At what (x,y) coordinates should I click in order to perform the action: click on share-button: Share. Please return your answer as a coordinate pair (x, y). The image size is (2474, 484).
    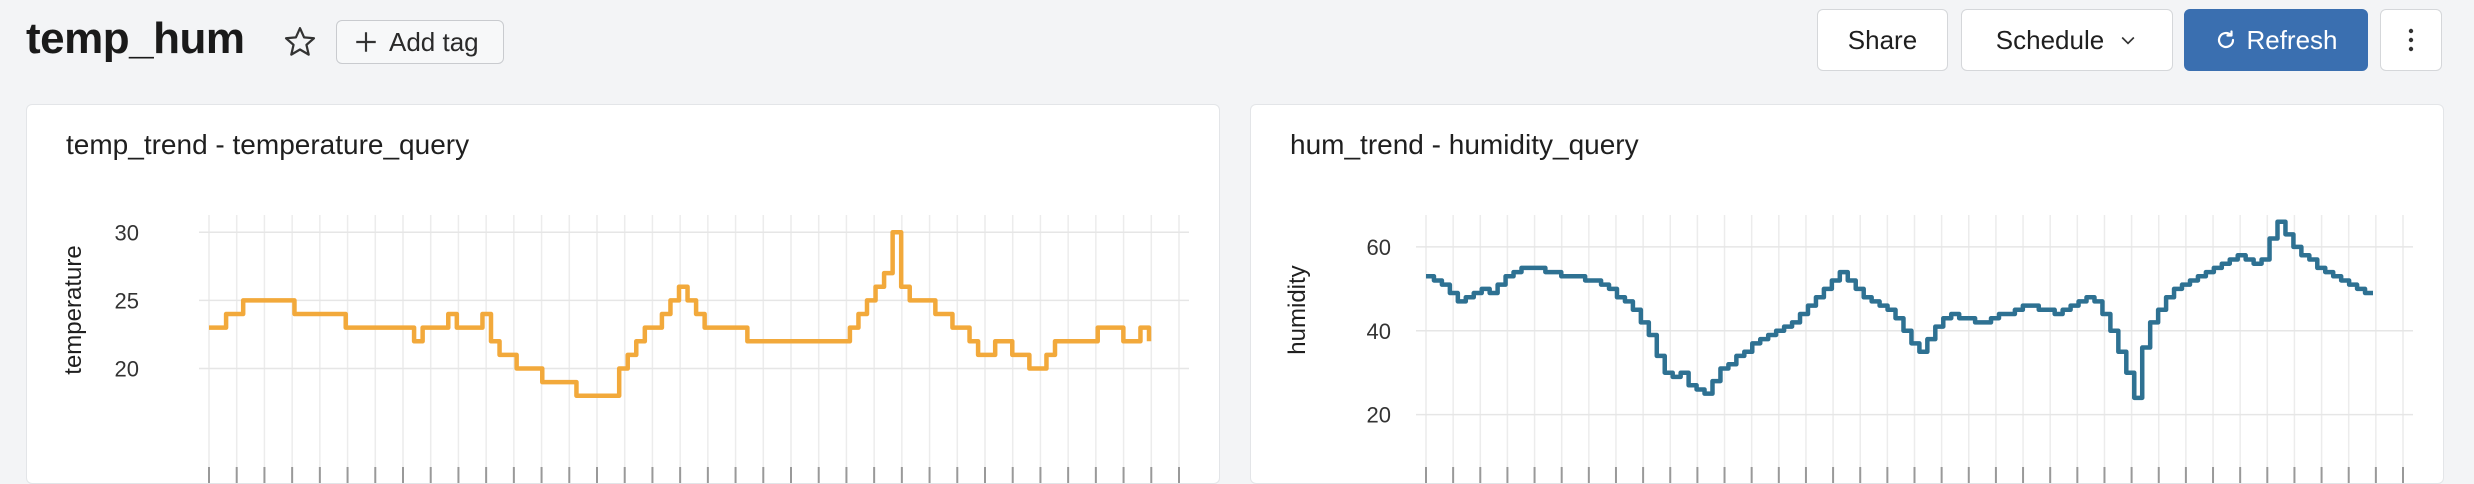
    Looking at the image, I should click on (1882, 40).